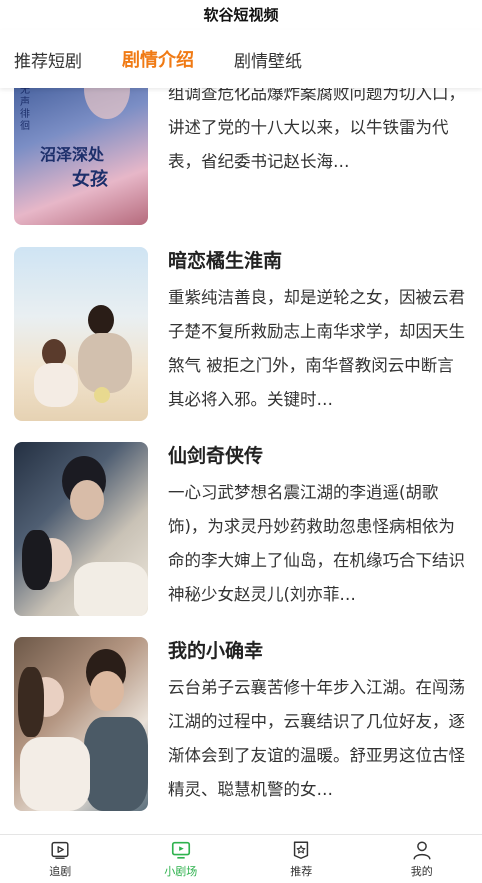 This screenshot has width=482, height=883. I want to click on nav-label: 追剧, so click(60, 871).